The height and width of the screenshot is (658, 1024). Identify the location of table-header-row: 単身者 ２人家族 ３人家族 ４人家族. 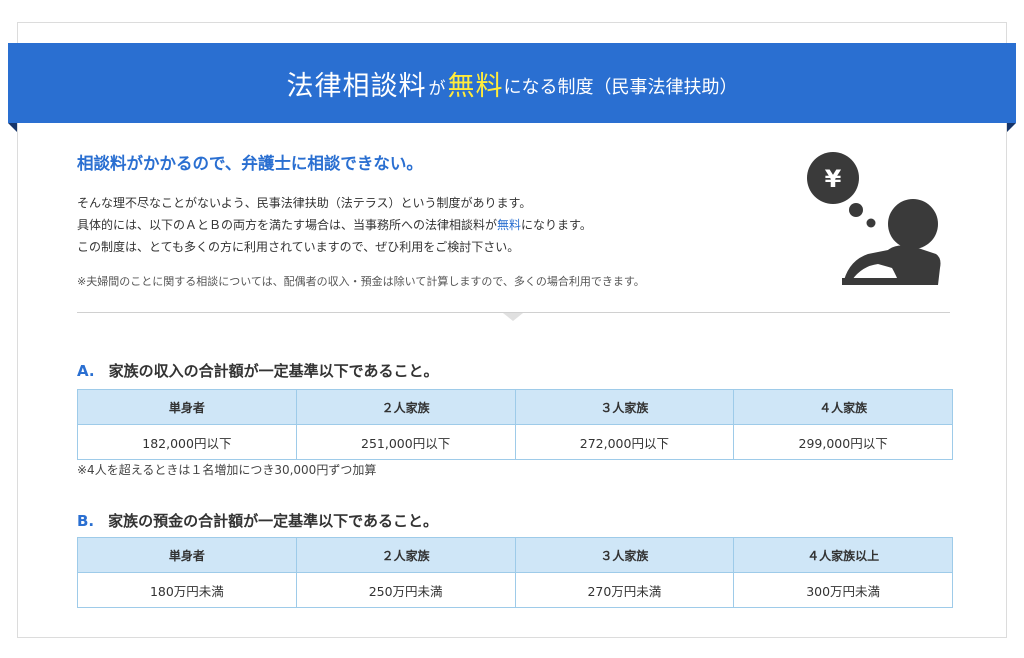
(515, 407).